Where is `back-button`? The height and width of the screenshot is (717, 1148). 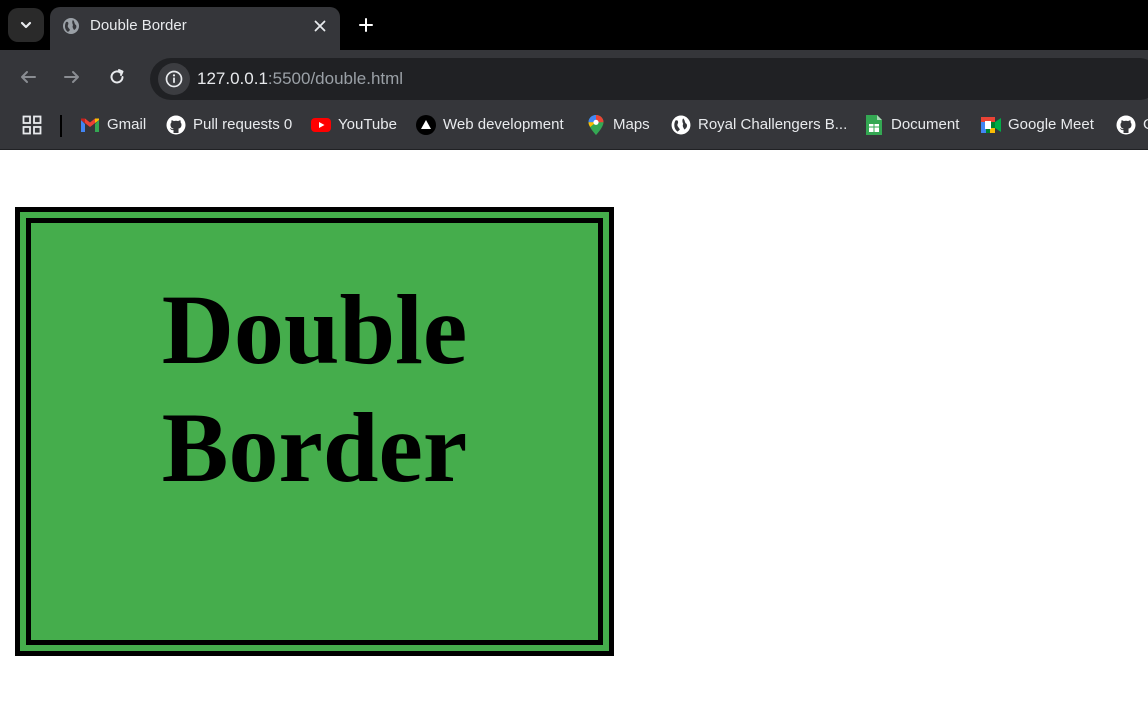 back-button is located at coordinates (28, 77).